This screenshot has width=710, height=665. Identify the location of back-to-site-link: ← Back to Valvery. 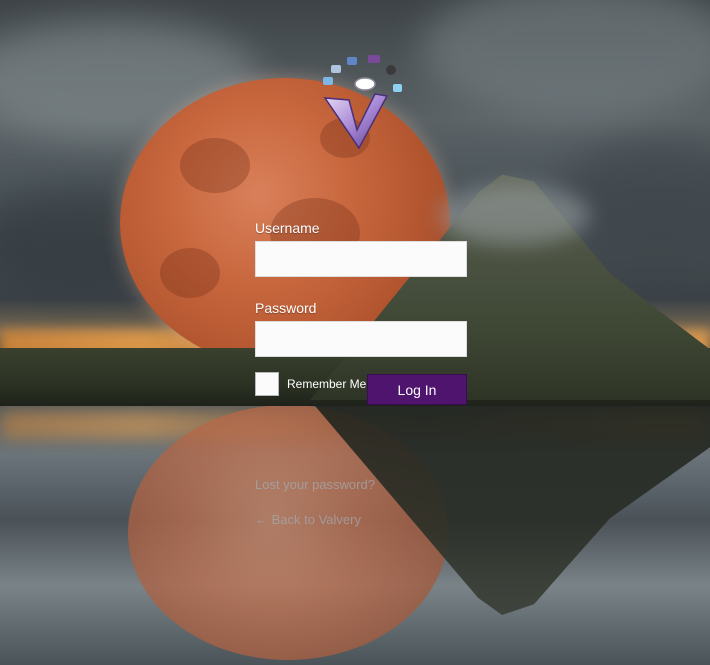
(315, 519).